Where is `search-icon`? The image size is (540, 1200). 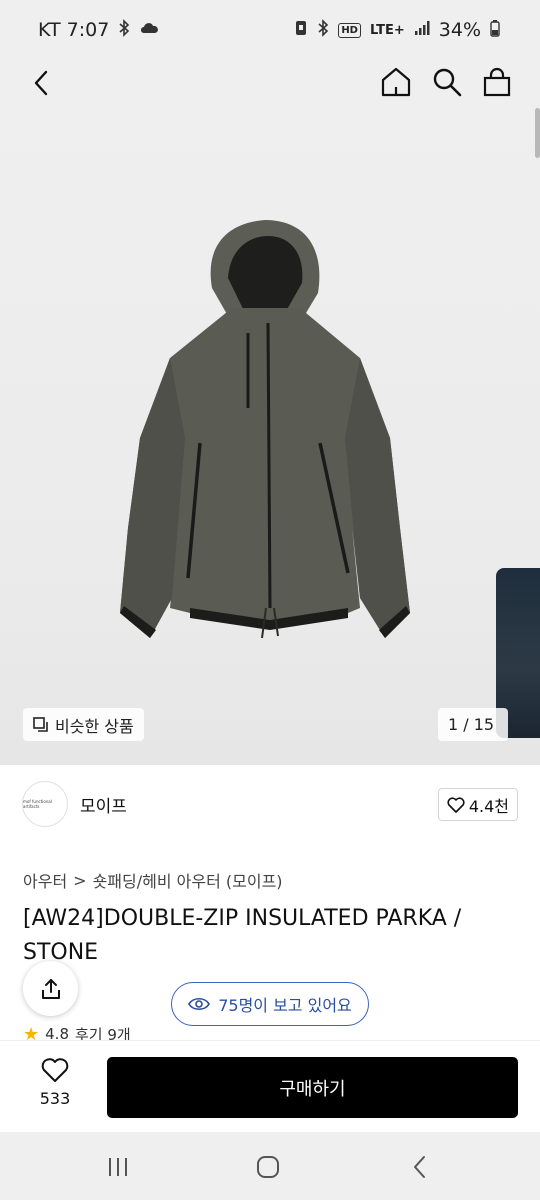
search-icon is located at coordinates (447, 82).